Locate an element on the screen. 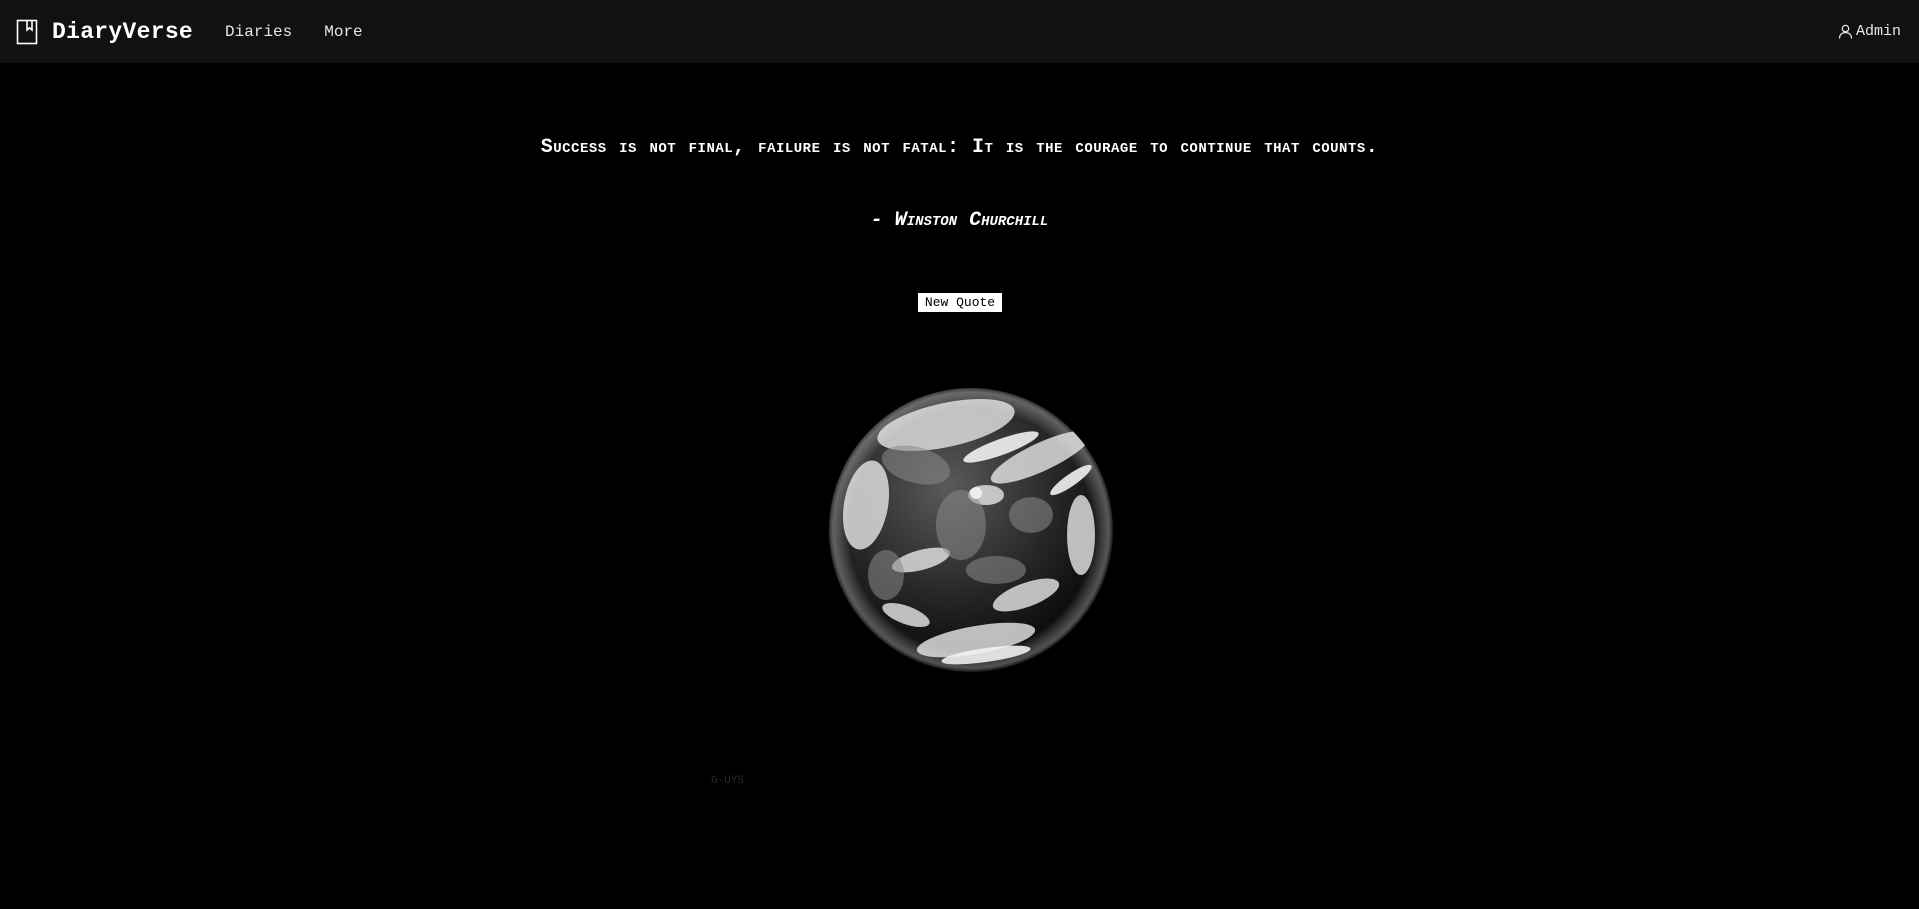 The width and height of the screenshot is (1919, 909). quote-author: - Winston Churchill is located at coordinates (959, 220).